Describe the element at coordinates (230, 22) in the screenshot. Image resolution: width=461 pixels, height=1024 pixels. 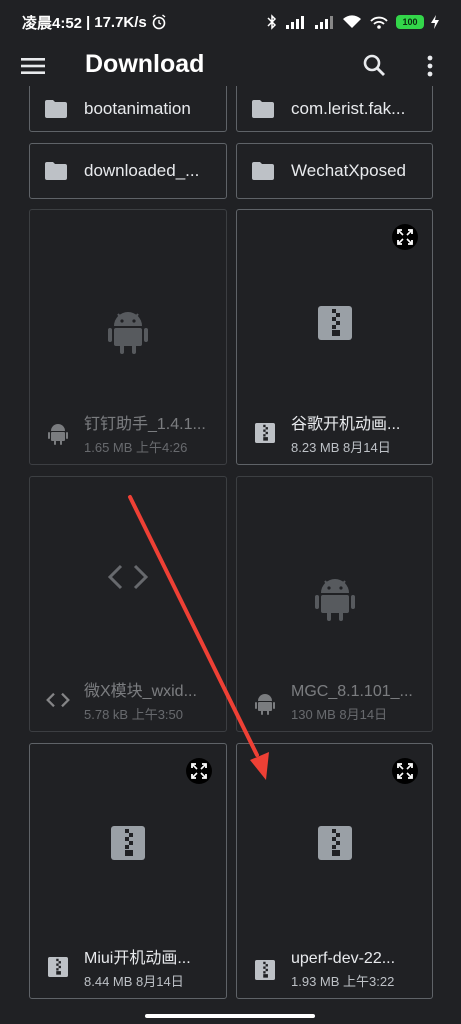
I see `status-bar: 凌晨4:52 | 17.7K/s 100` at that location.